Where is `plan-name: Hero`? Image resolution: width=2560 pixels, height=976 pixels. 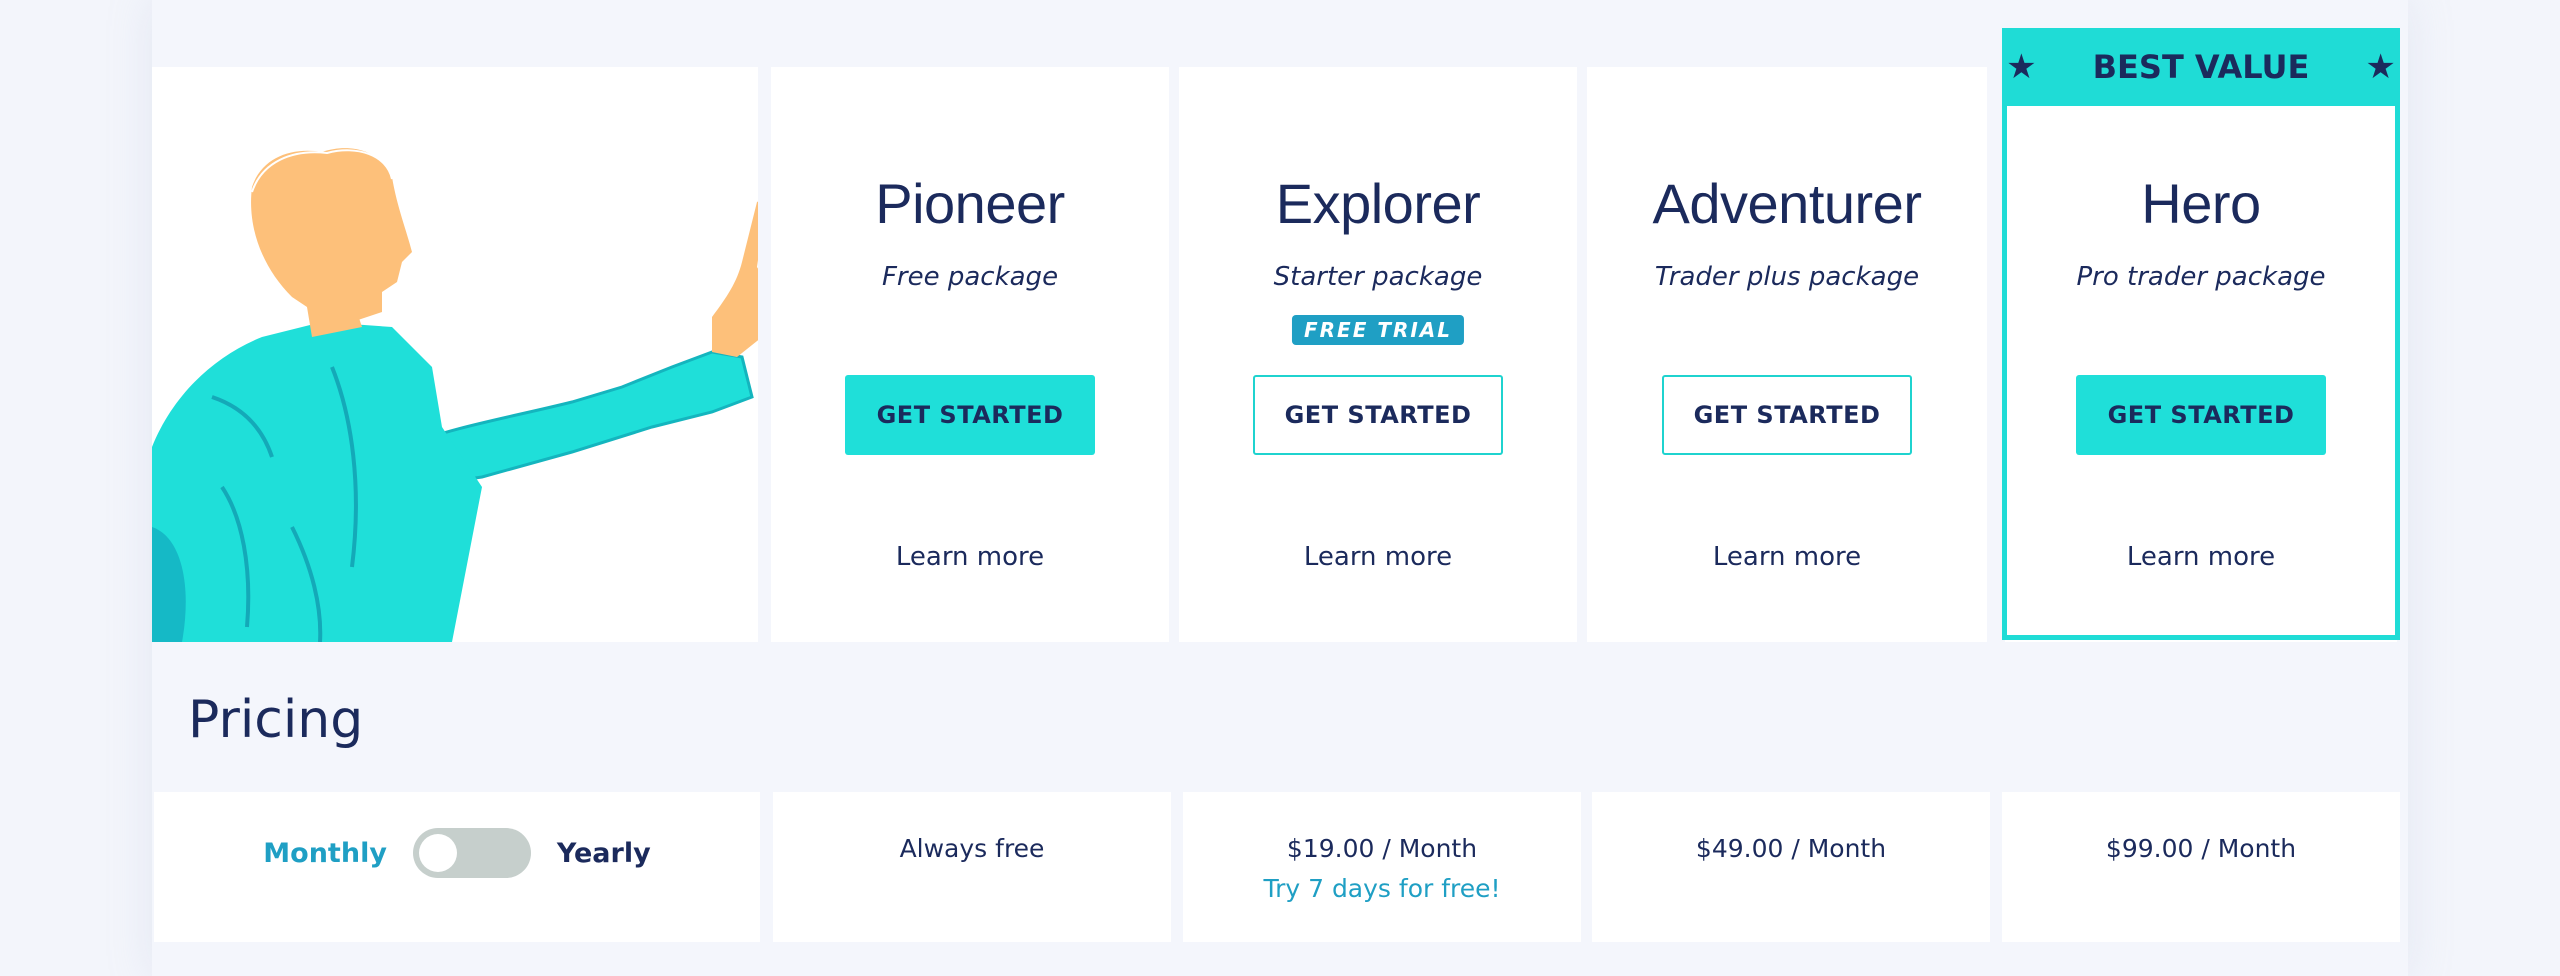
plan-name: Hero is located at coordinates (2201, 203).